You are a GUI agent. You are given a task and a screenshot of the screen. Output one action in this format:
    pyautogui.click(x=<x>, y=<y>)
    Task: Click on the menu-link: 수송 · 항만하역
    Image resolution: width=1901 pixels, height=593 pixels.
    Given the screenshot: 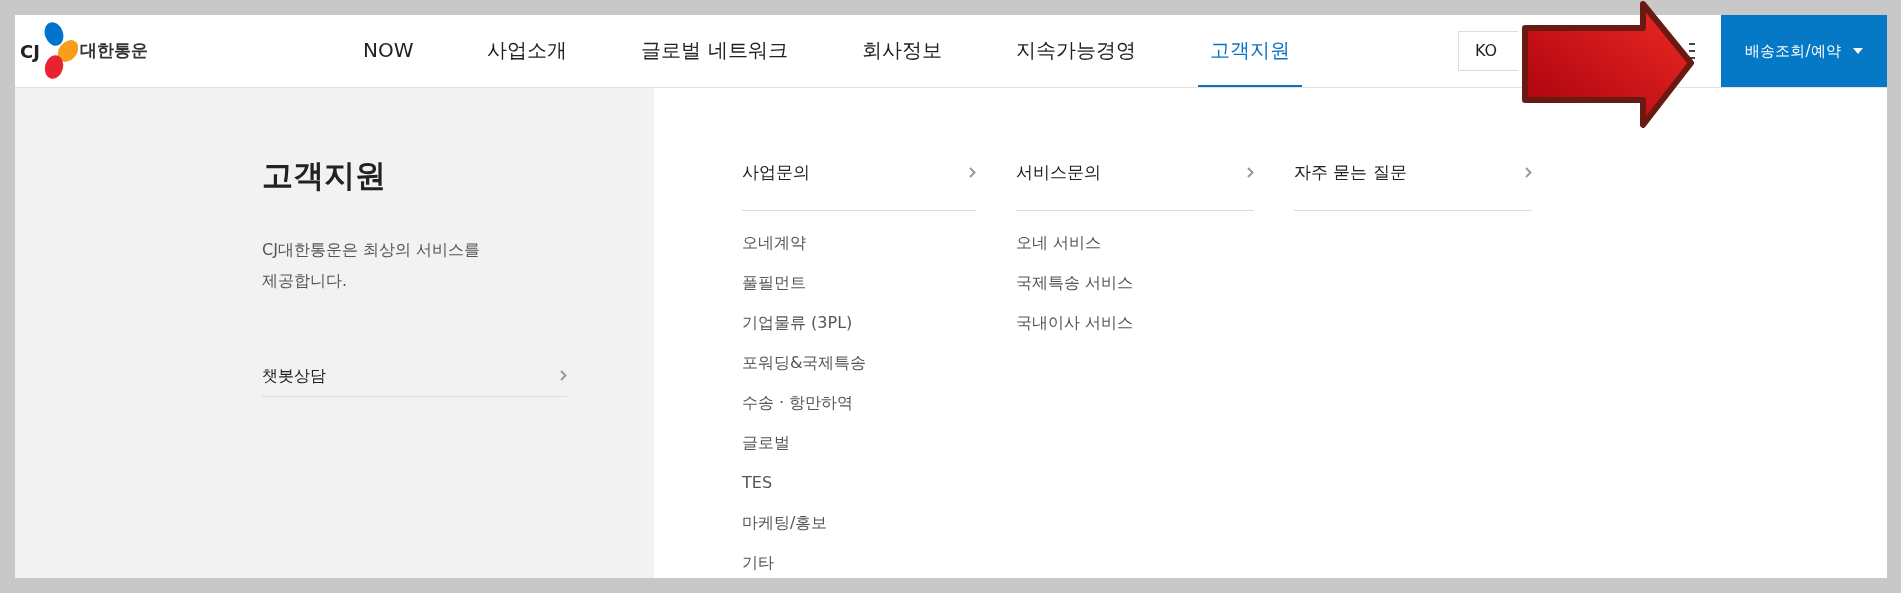 What is the action you would take?
    pyautogui.click(x=859, y=402)
    